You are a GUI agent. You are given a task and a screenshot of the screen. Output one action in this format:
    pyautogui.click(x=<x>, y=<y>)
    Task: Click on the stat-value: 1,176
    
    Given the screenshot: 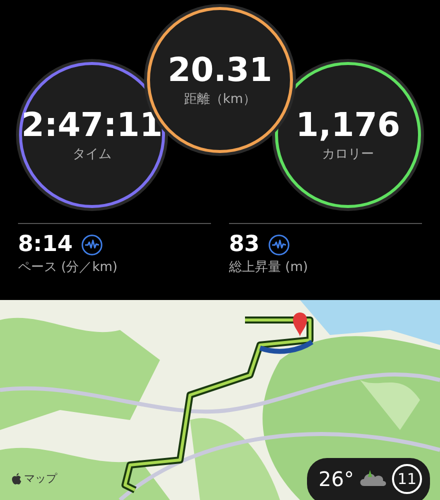 What is the action you would take?
    pyautogui.click(x=348, y=125)
    